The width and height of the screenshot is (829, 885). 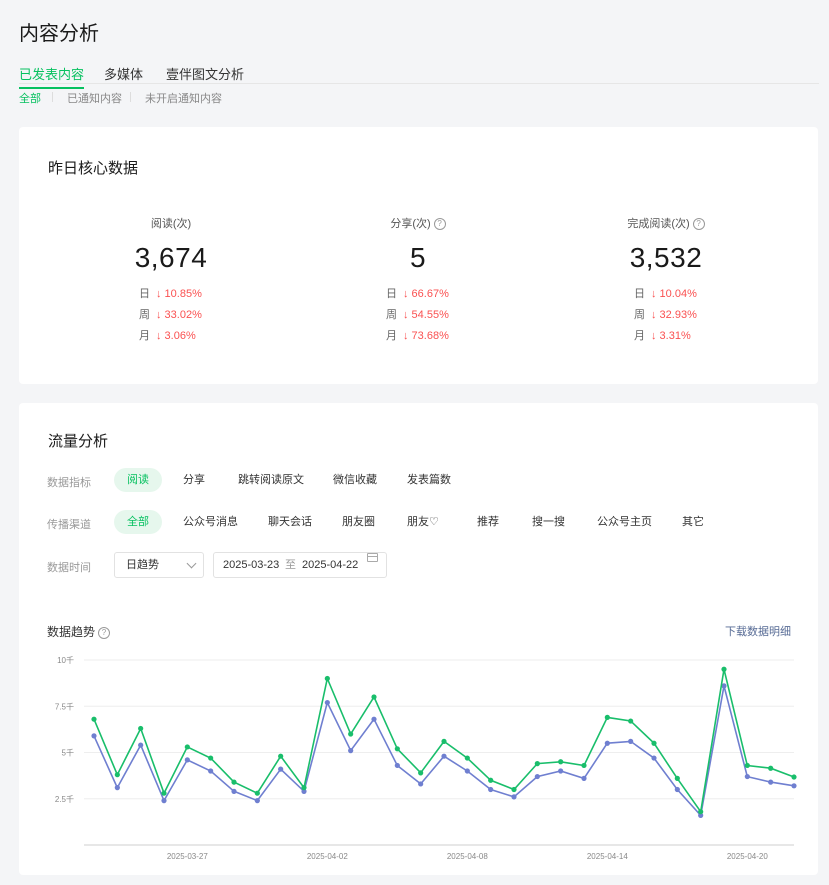 What do you see at coordinates (210, 522) in the screenshot?
I see `channel-messages-chip: 公众号消息` at bounding box center [210, 522].